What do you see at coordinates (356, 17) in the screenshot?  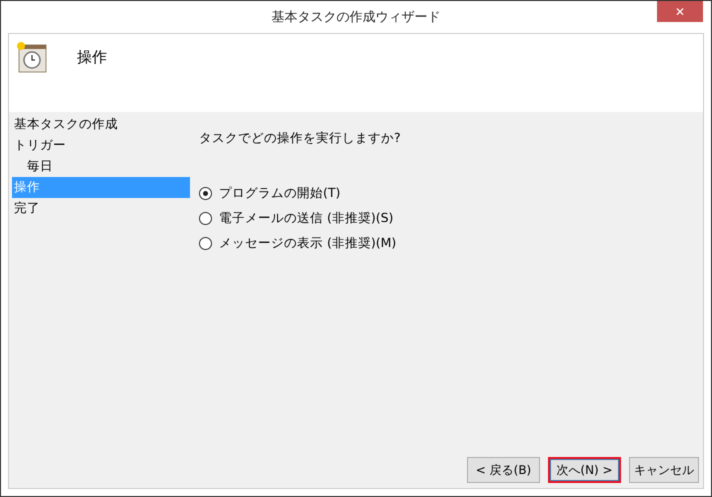 I see `window-title: 基本タスクの作成ウィザード` at bounding box center [356, 17].